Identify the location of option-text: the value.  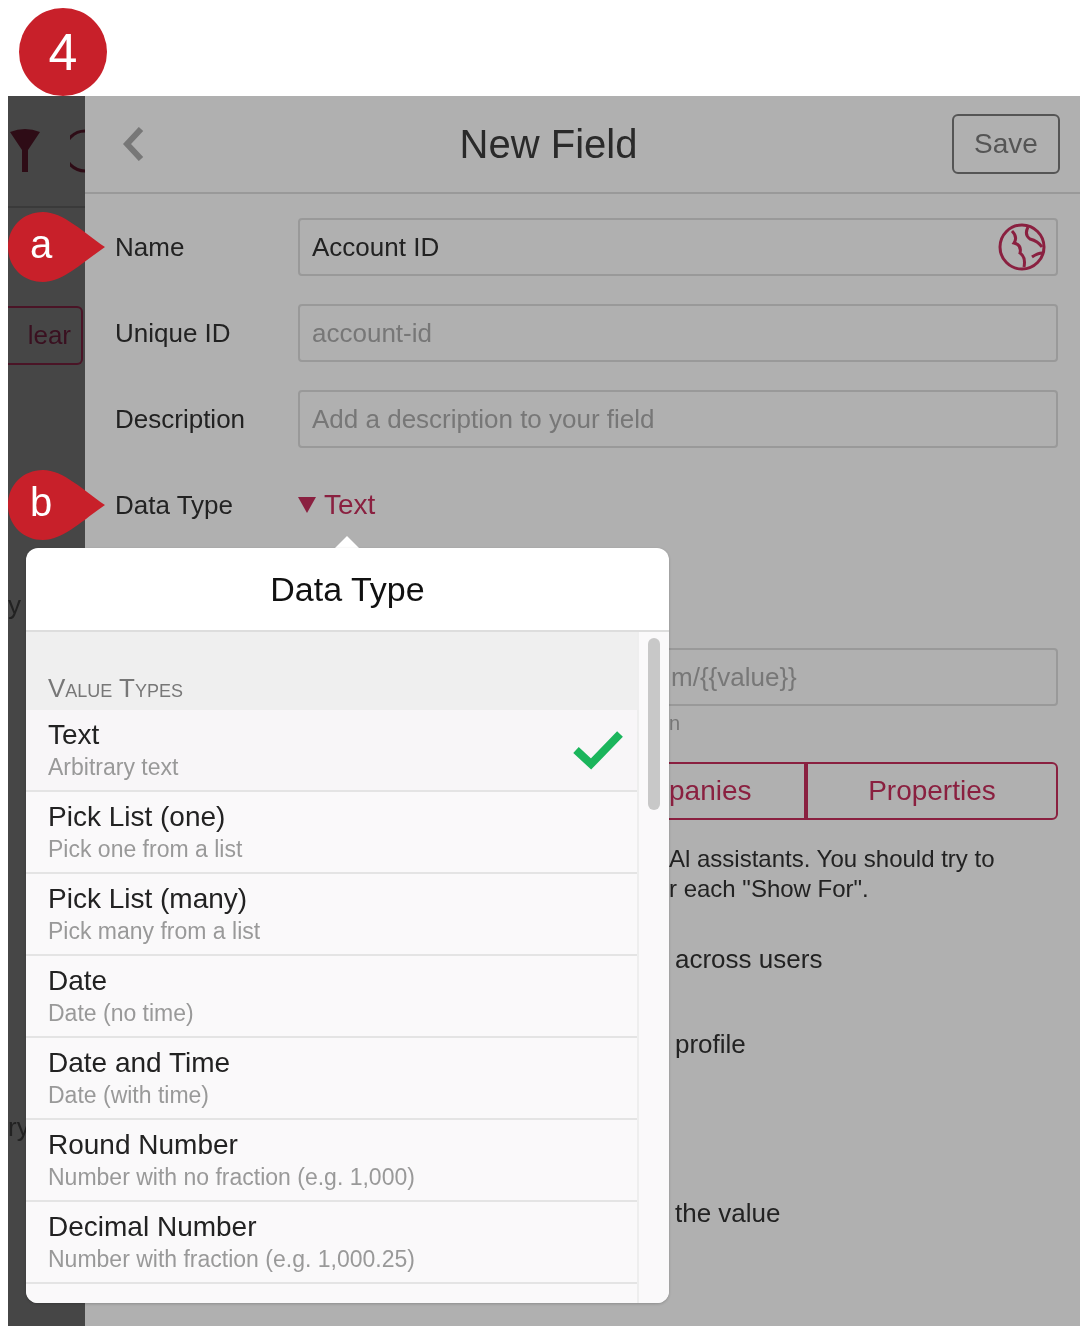
(728, 1213).